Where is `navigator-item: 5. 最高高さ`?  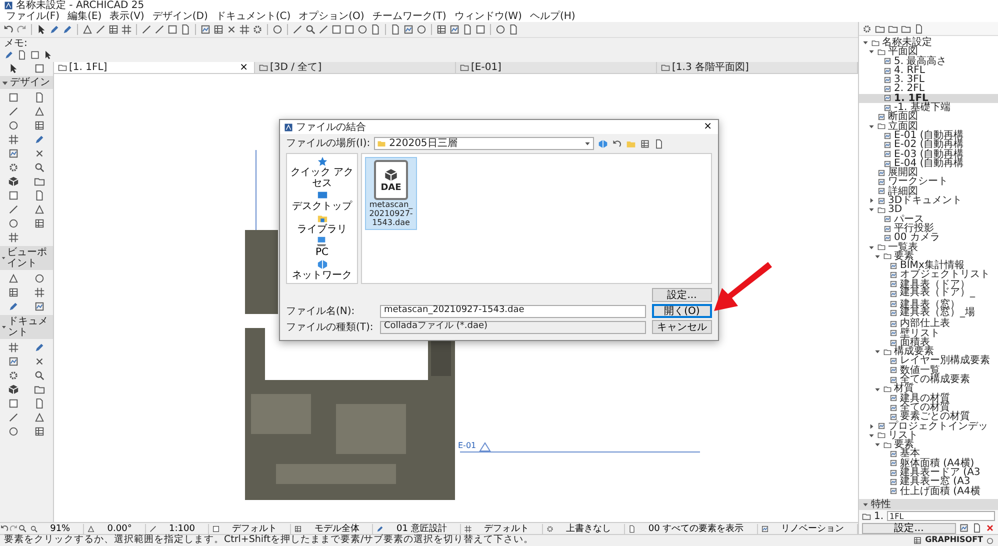
navigator-item: 5. 最高高さ is located at coordinates (928, 61).